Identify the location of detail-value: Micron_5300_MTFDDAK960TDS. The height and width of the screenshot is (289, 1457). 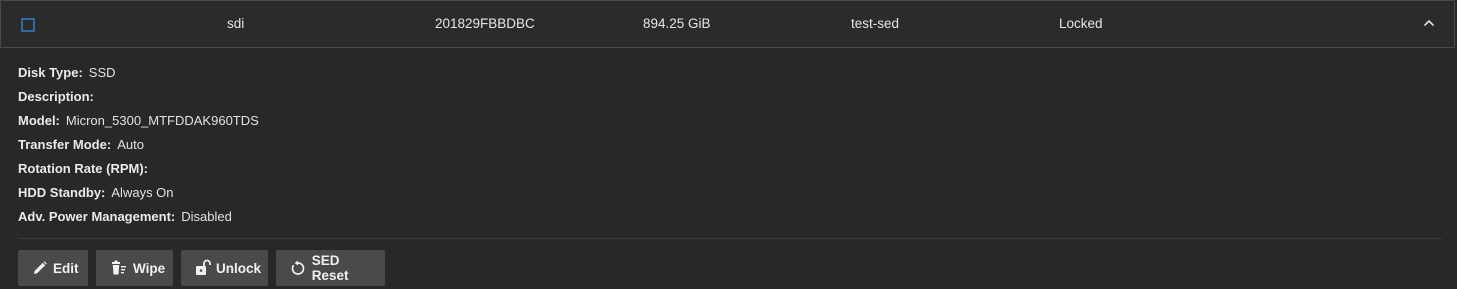
(162, 120).